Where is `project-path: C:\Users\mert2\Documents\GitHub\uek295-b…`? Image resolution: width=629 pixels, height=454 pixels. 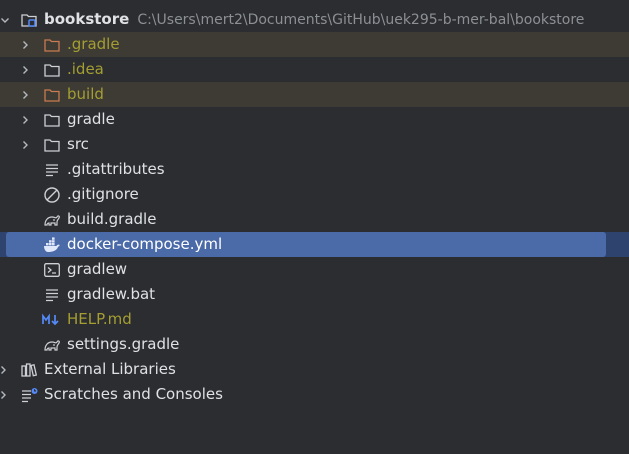 project-path: C:\Users\mert2\Documents\GitHub\uek295-b… is located at coordinates (361, 20).